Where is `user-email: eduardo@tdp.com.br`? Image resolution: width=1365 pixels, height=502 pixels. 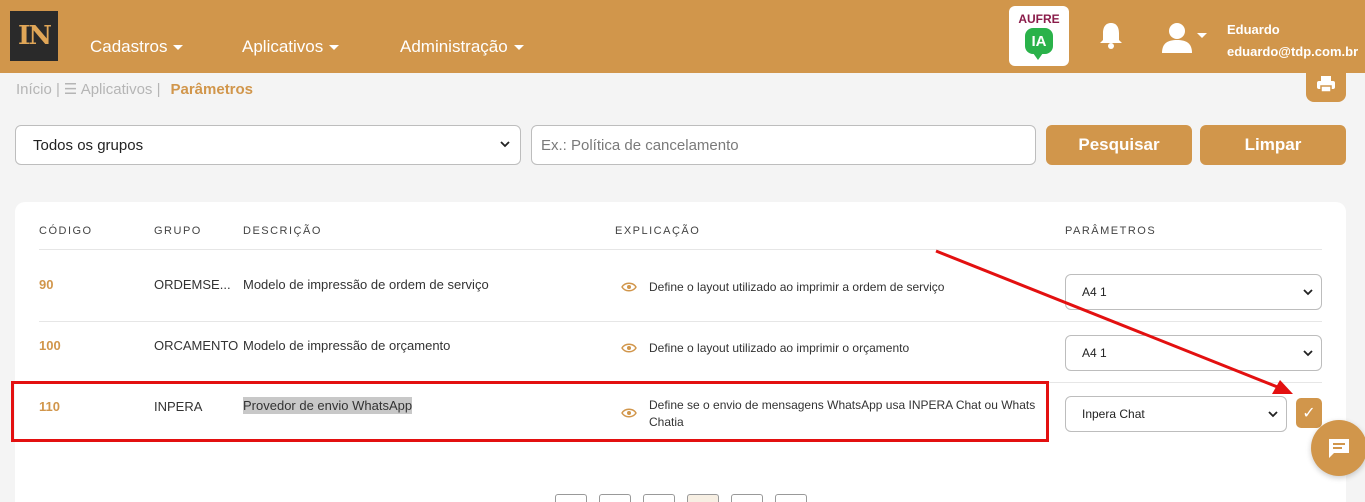
user-email: eduardo@tdp.com.br is located at coordinates (1293, 51).